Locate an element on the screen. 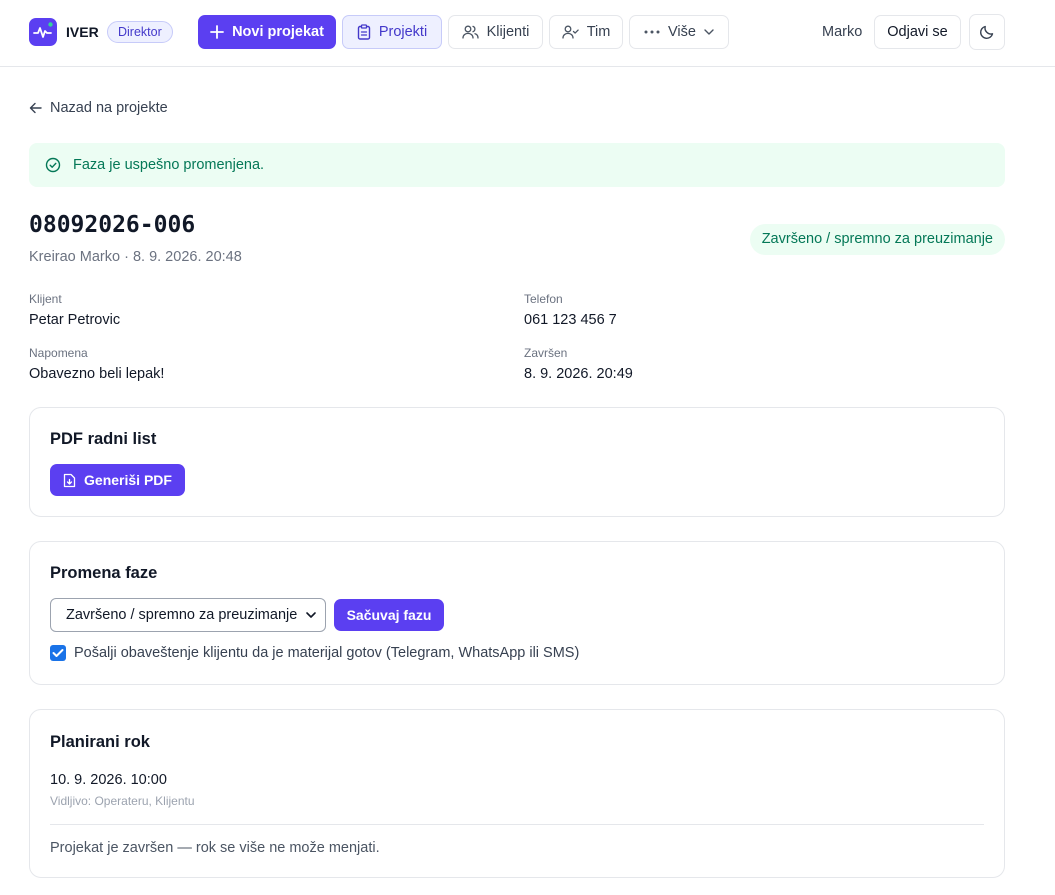  client-value: Petar Petrovic is located at coordinates (75, 320).